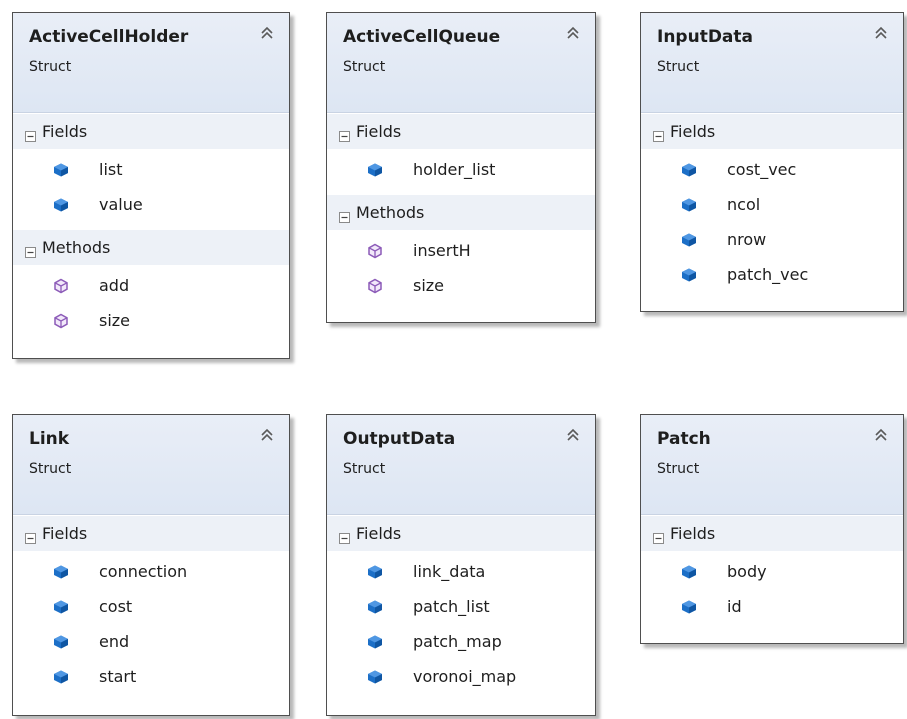  What do you see at coordinates (151, 170) in the screenshot?
I see `member-item: list` at bounding box center [151, 170].